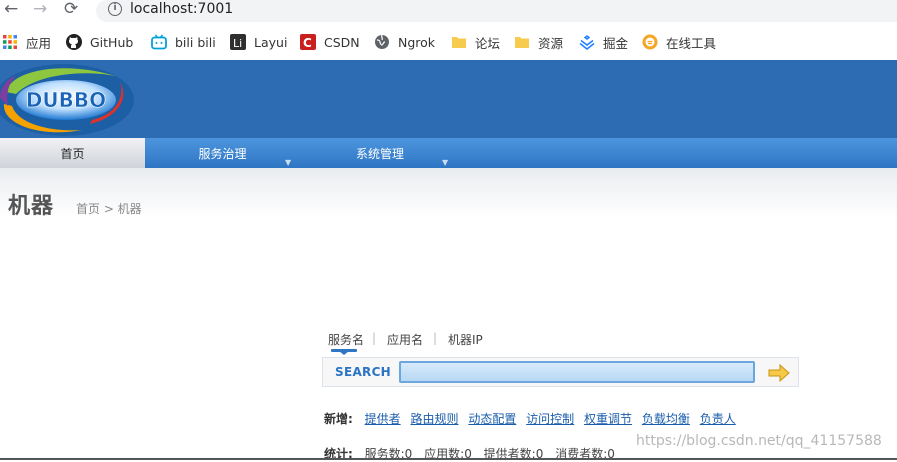 The width and height of the screenshot is (897, 462). I want to click on bookmark-label: 掘金, so click(616, 43).